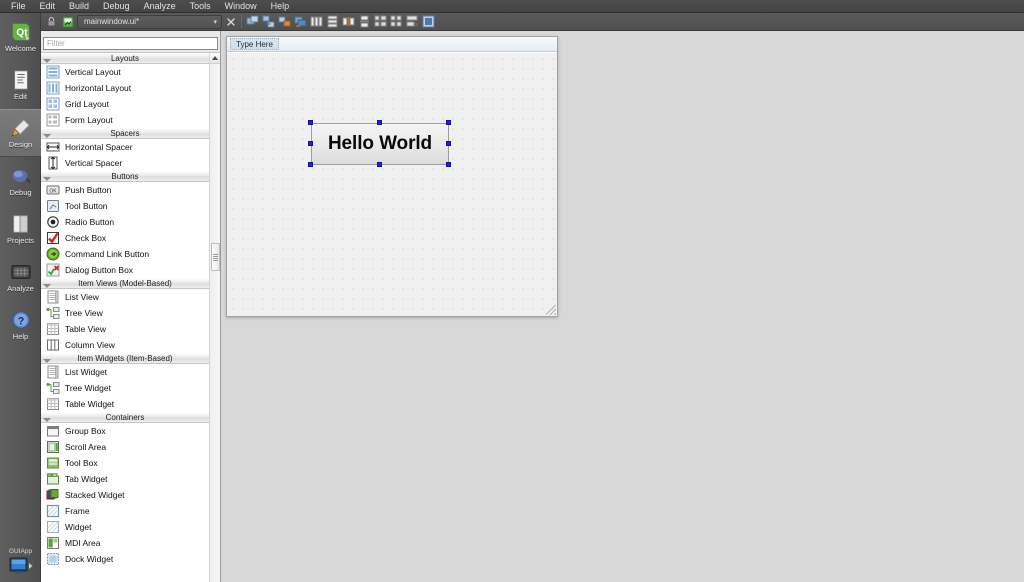 This screenshot has width=1024, height=582. Describe the element at coordinates (125, 133) in the screenshot. I see `widget-group-header: Spacers` at that location.